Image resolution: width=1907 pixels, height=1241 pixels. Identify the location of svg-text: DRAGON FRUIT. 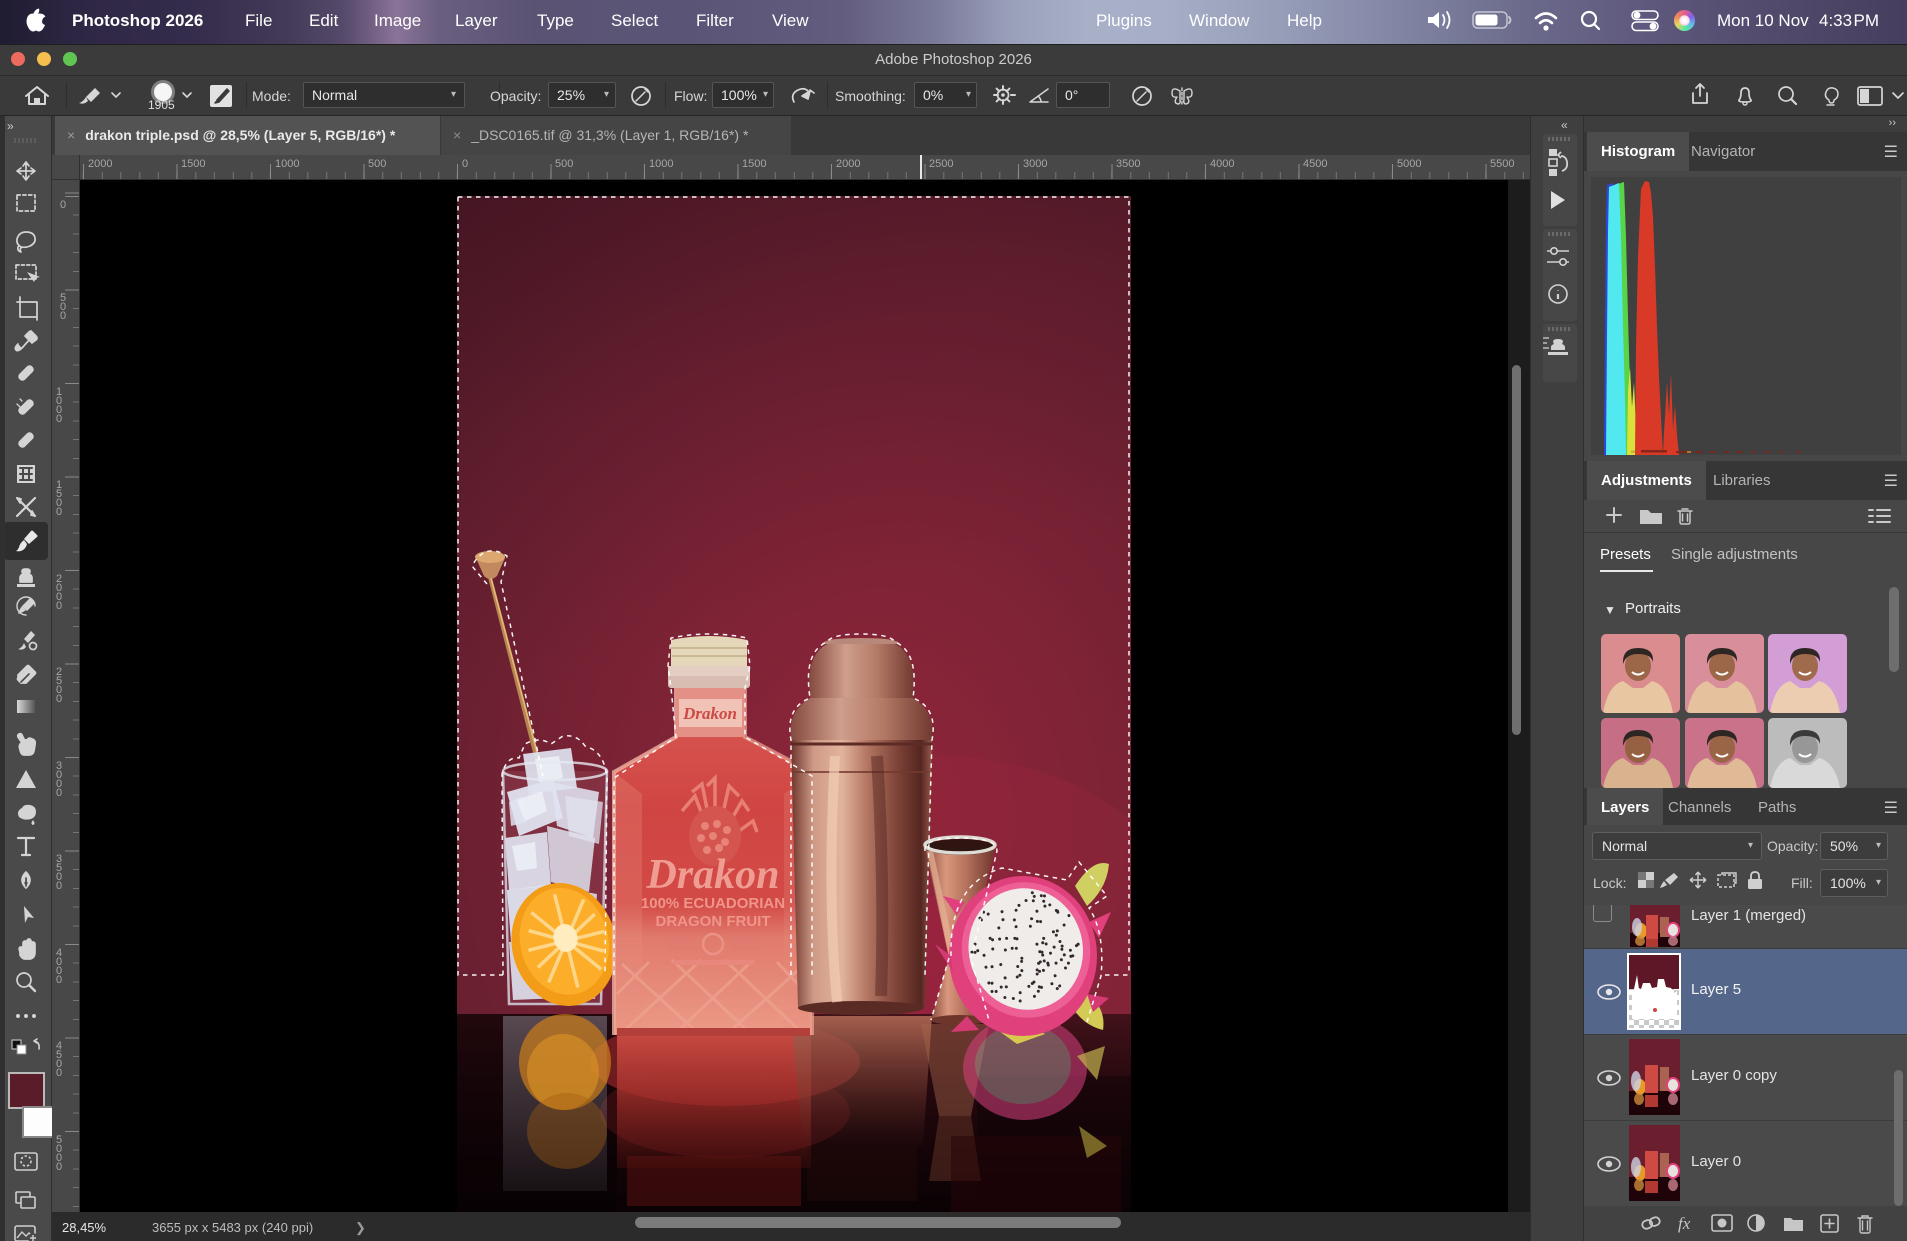
(713, 921).